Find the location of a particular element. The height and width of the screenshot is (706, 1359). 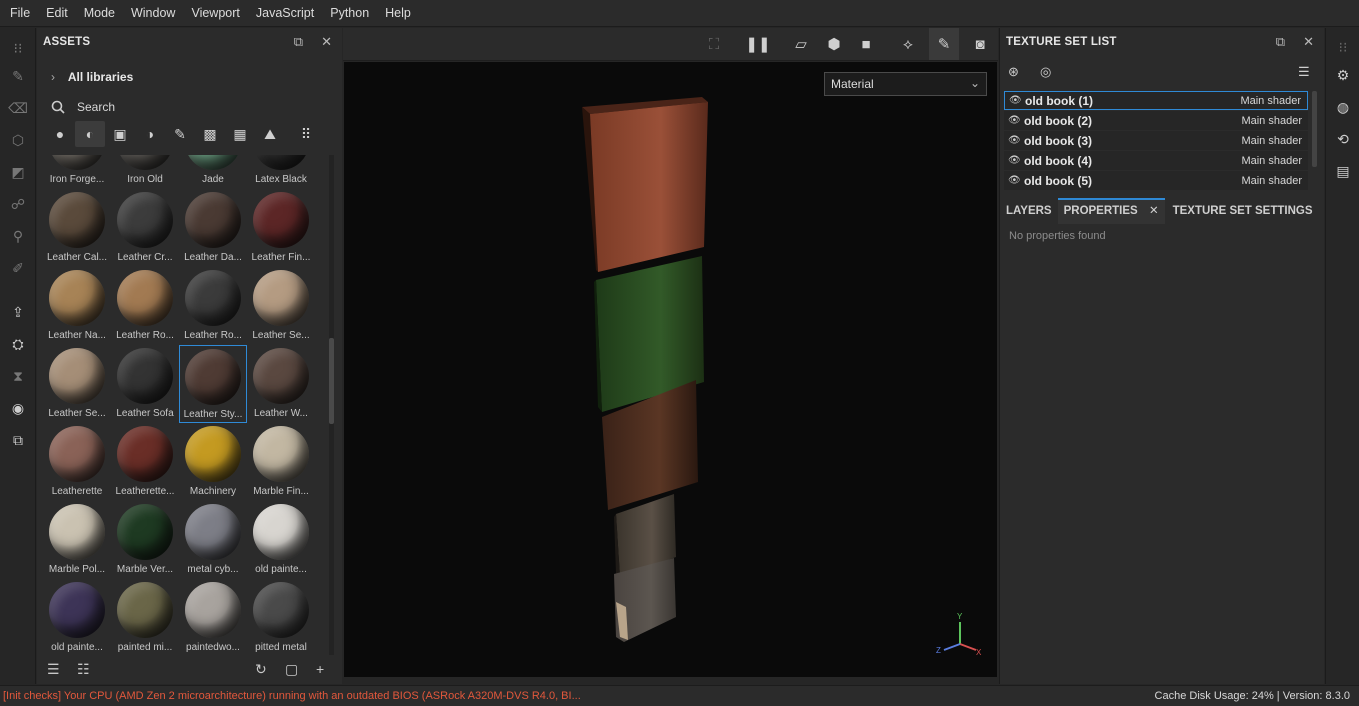

generator-filter-icon: ◑ is located at coordinates (150, 134).